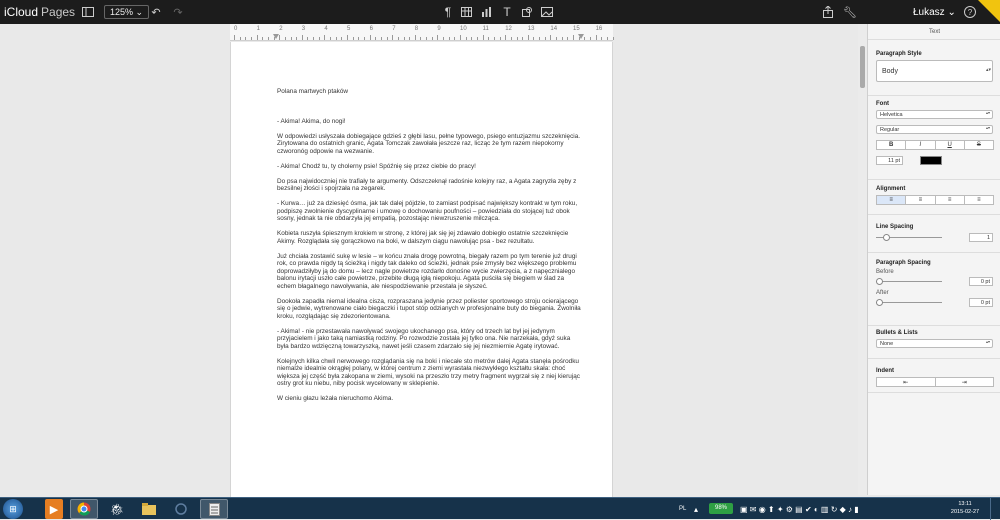 Image resolution: width=1000 pixels, height=520 pixels. What do you see at coordinates (981, 237) in the screenshot?
I see `line-spacing-field: 1` at bounding box center [981, 237].